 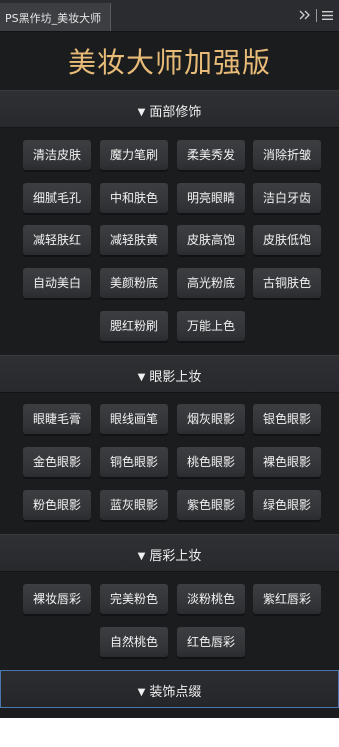 I want to click on face-button: 减轻肤红, so click(x=57, y=240).